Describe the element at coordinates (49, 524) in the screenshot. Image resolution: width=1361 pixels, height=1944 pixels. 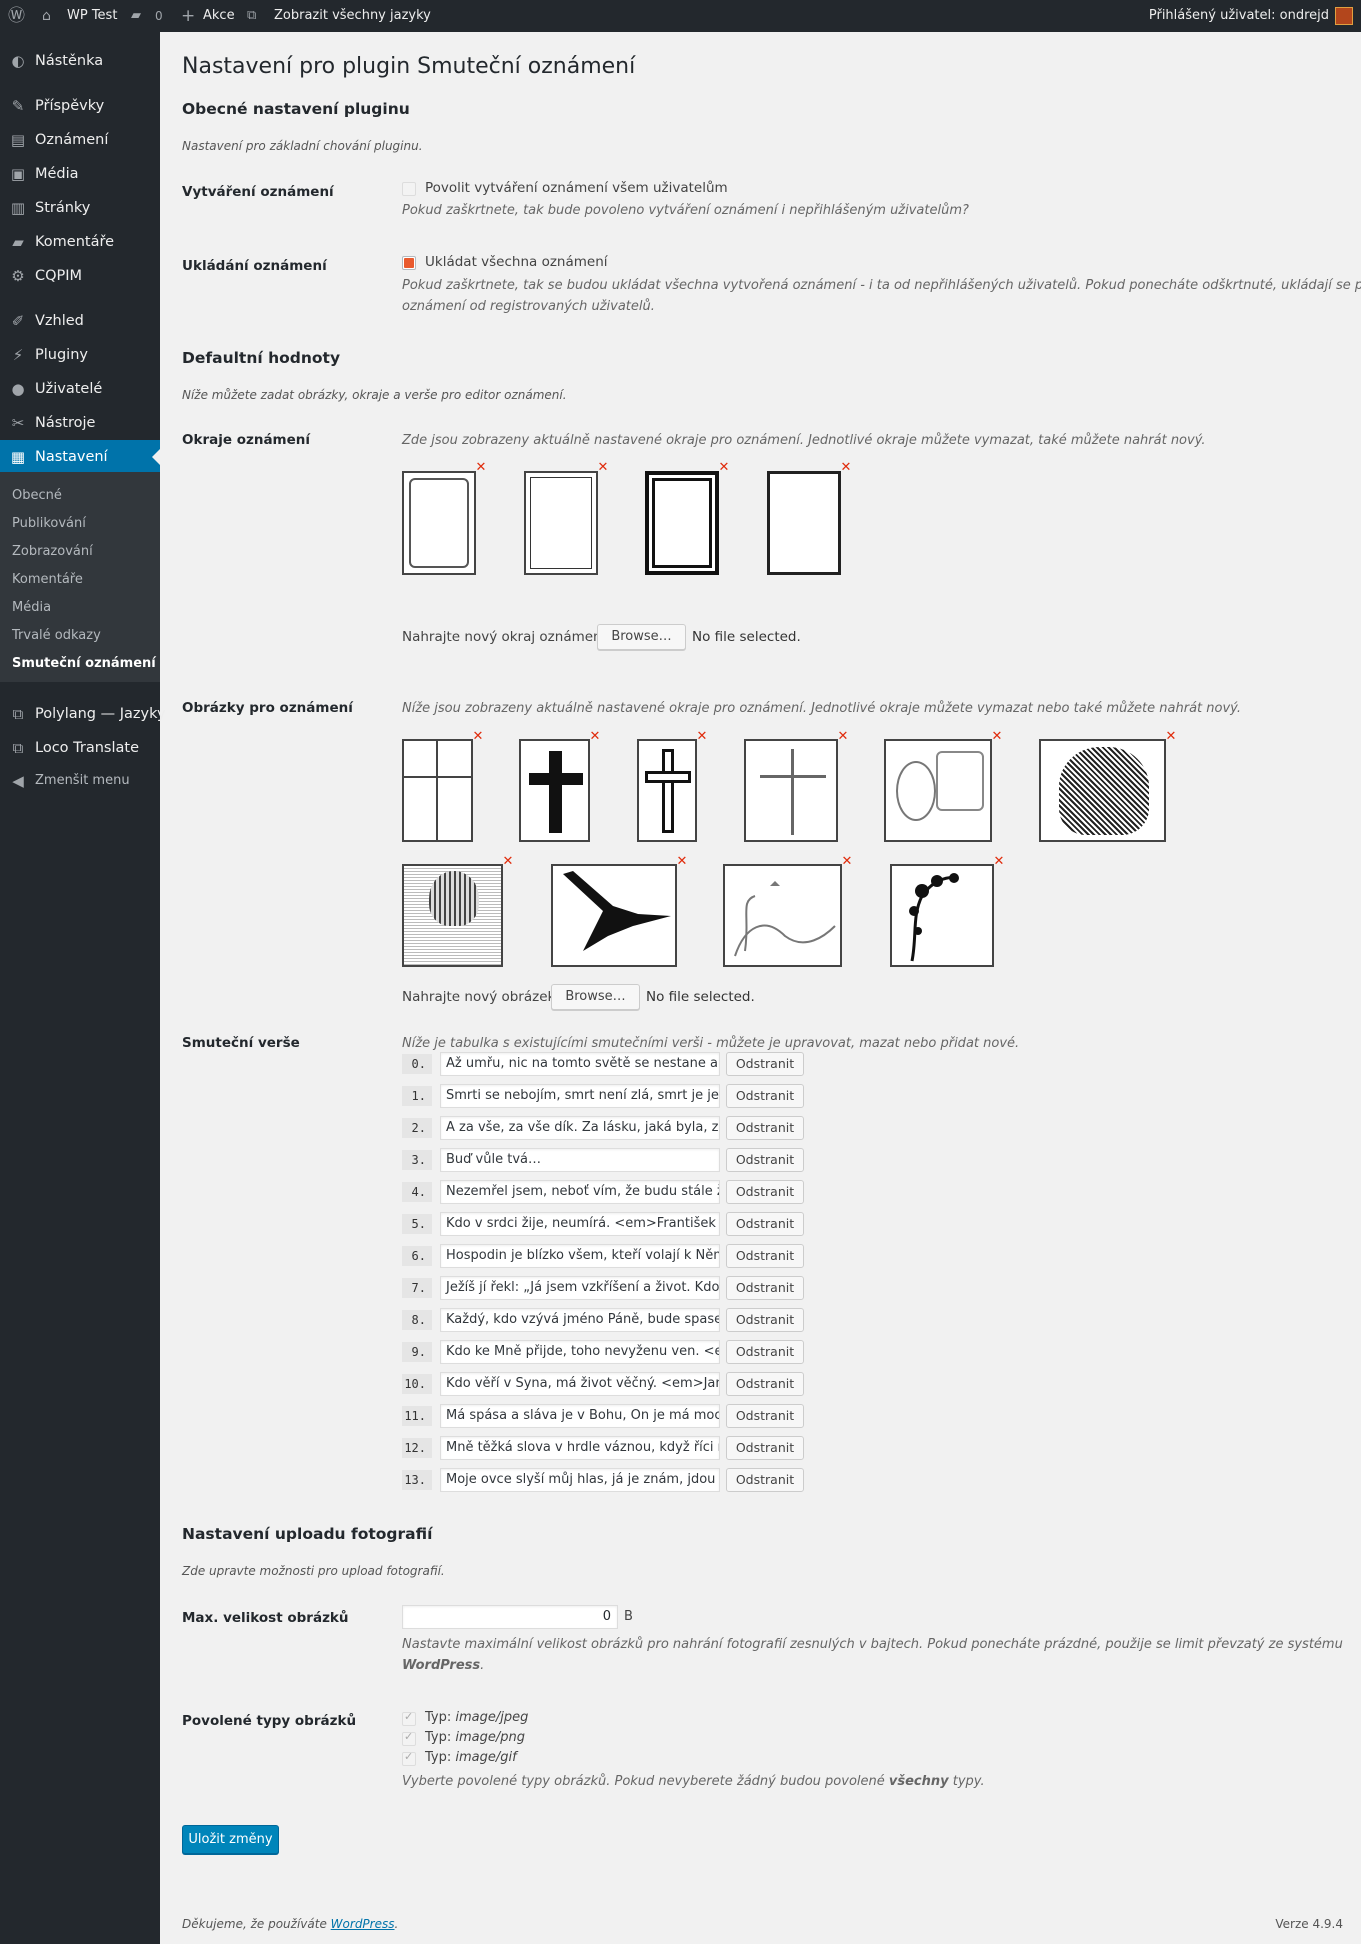
I see `submenu-writing: Publikování` at that location.